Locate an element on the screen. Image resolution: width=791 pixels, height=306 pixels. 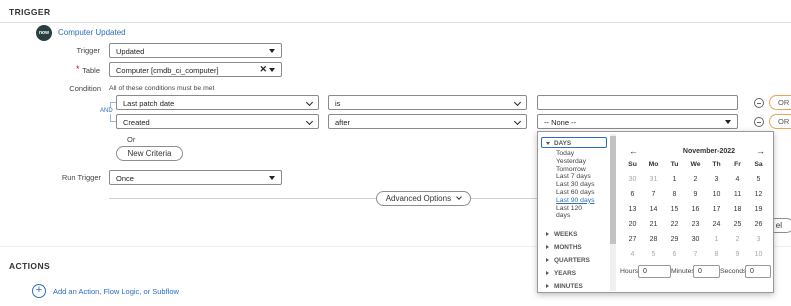
next-month-icon: → is located at coordinates (760, 151).